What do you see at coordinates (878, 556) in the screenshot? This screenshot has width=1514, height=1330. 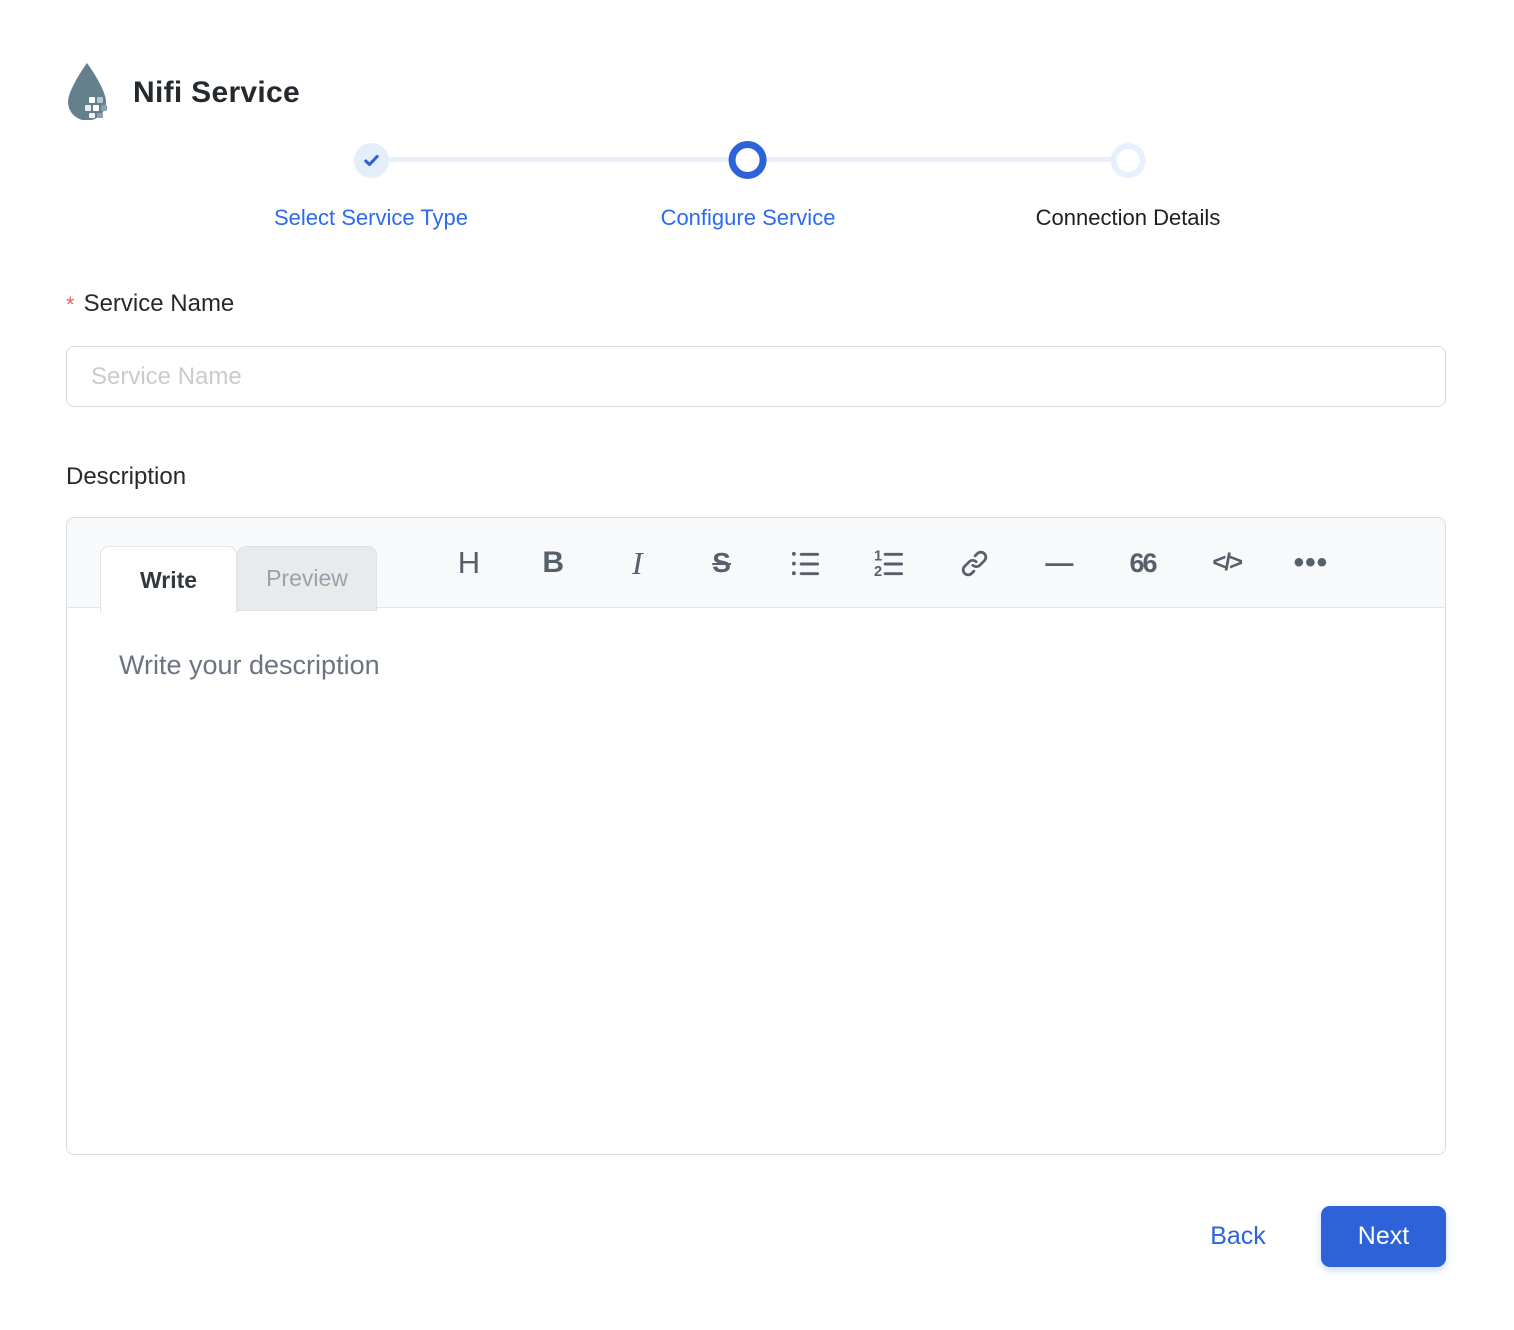 I see `svg-text: 1` at bounding box center [878, 556].